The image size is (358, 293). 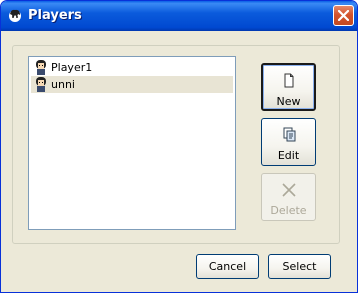 What do you see at coordinates (179, 16) in the screenshot?
I see `title-bar: Players` at bounding box center [179, 16].